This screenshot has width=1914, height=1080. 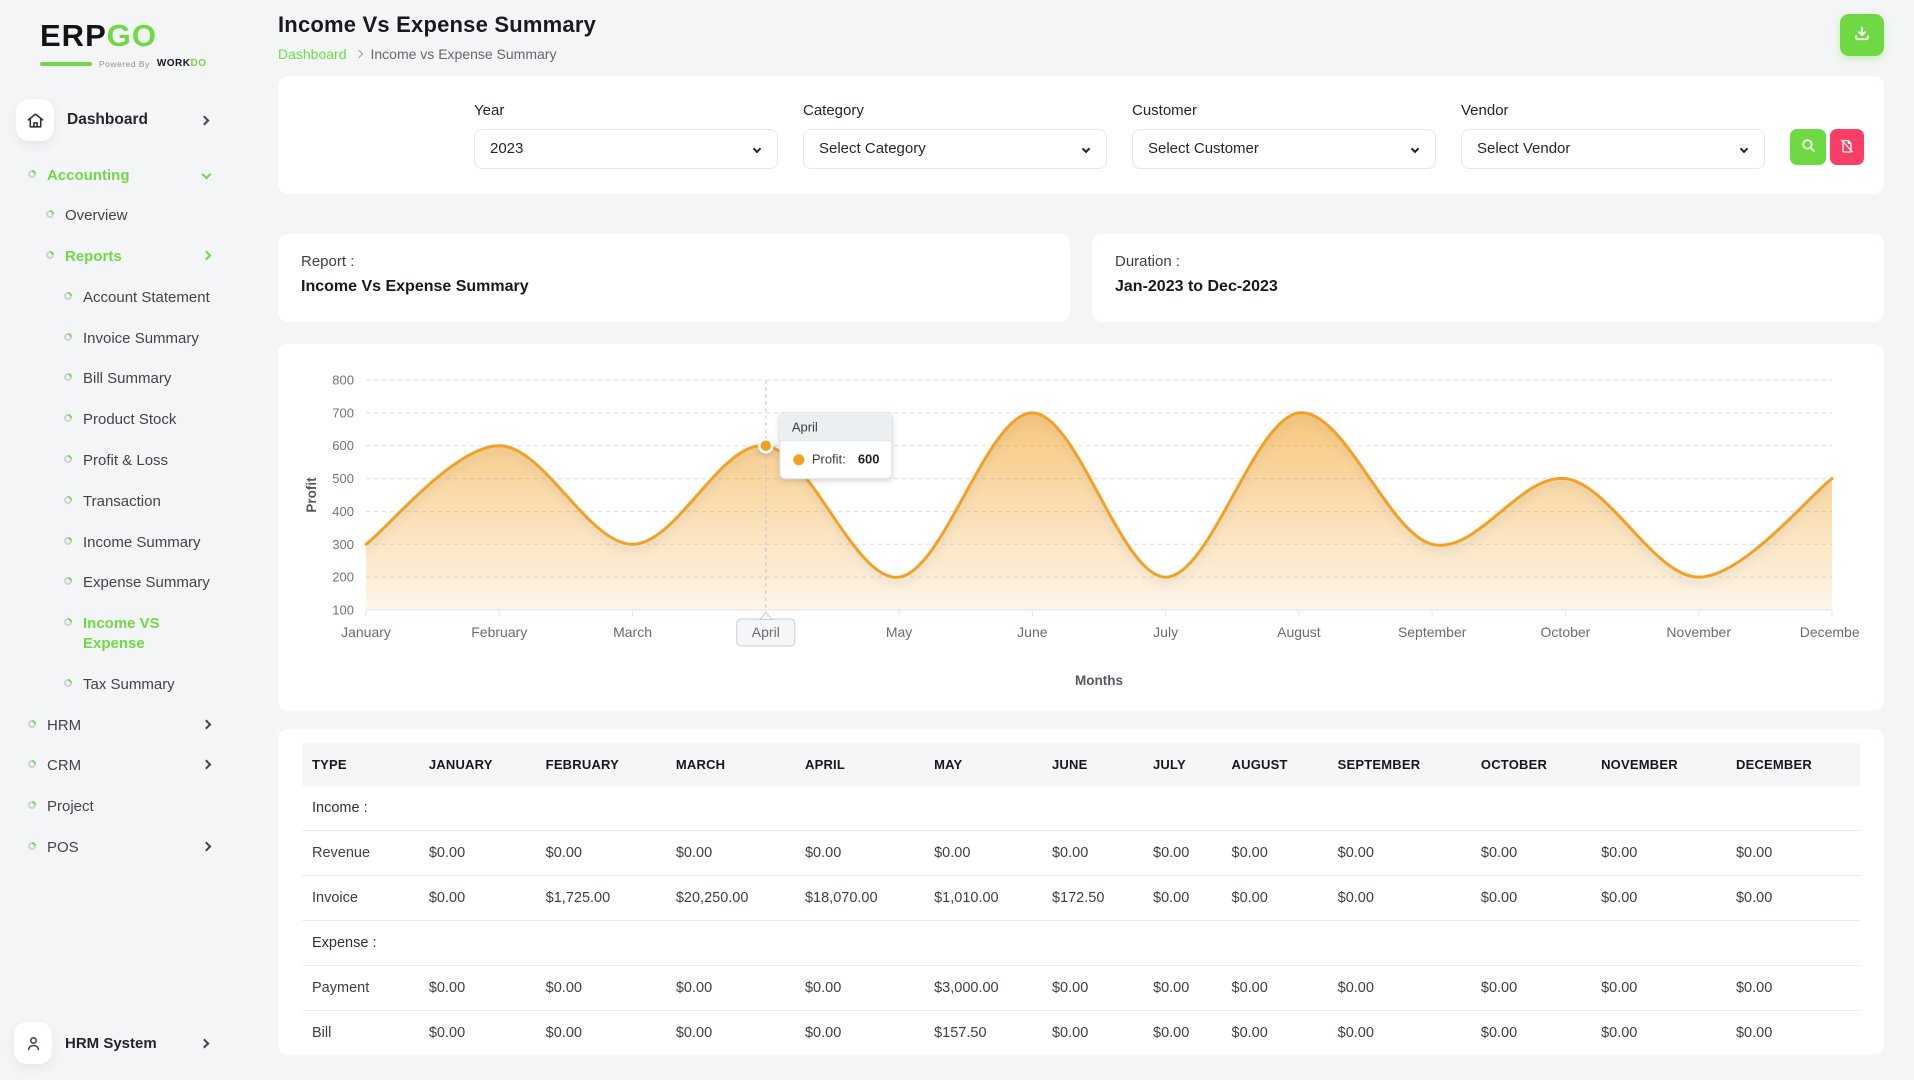 What do you see at coordinates (415, 286) in the screenshot?
I see `report-value: Income Vs Expense Summary` at bounding box center [415, 286].